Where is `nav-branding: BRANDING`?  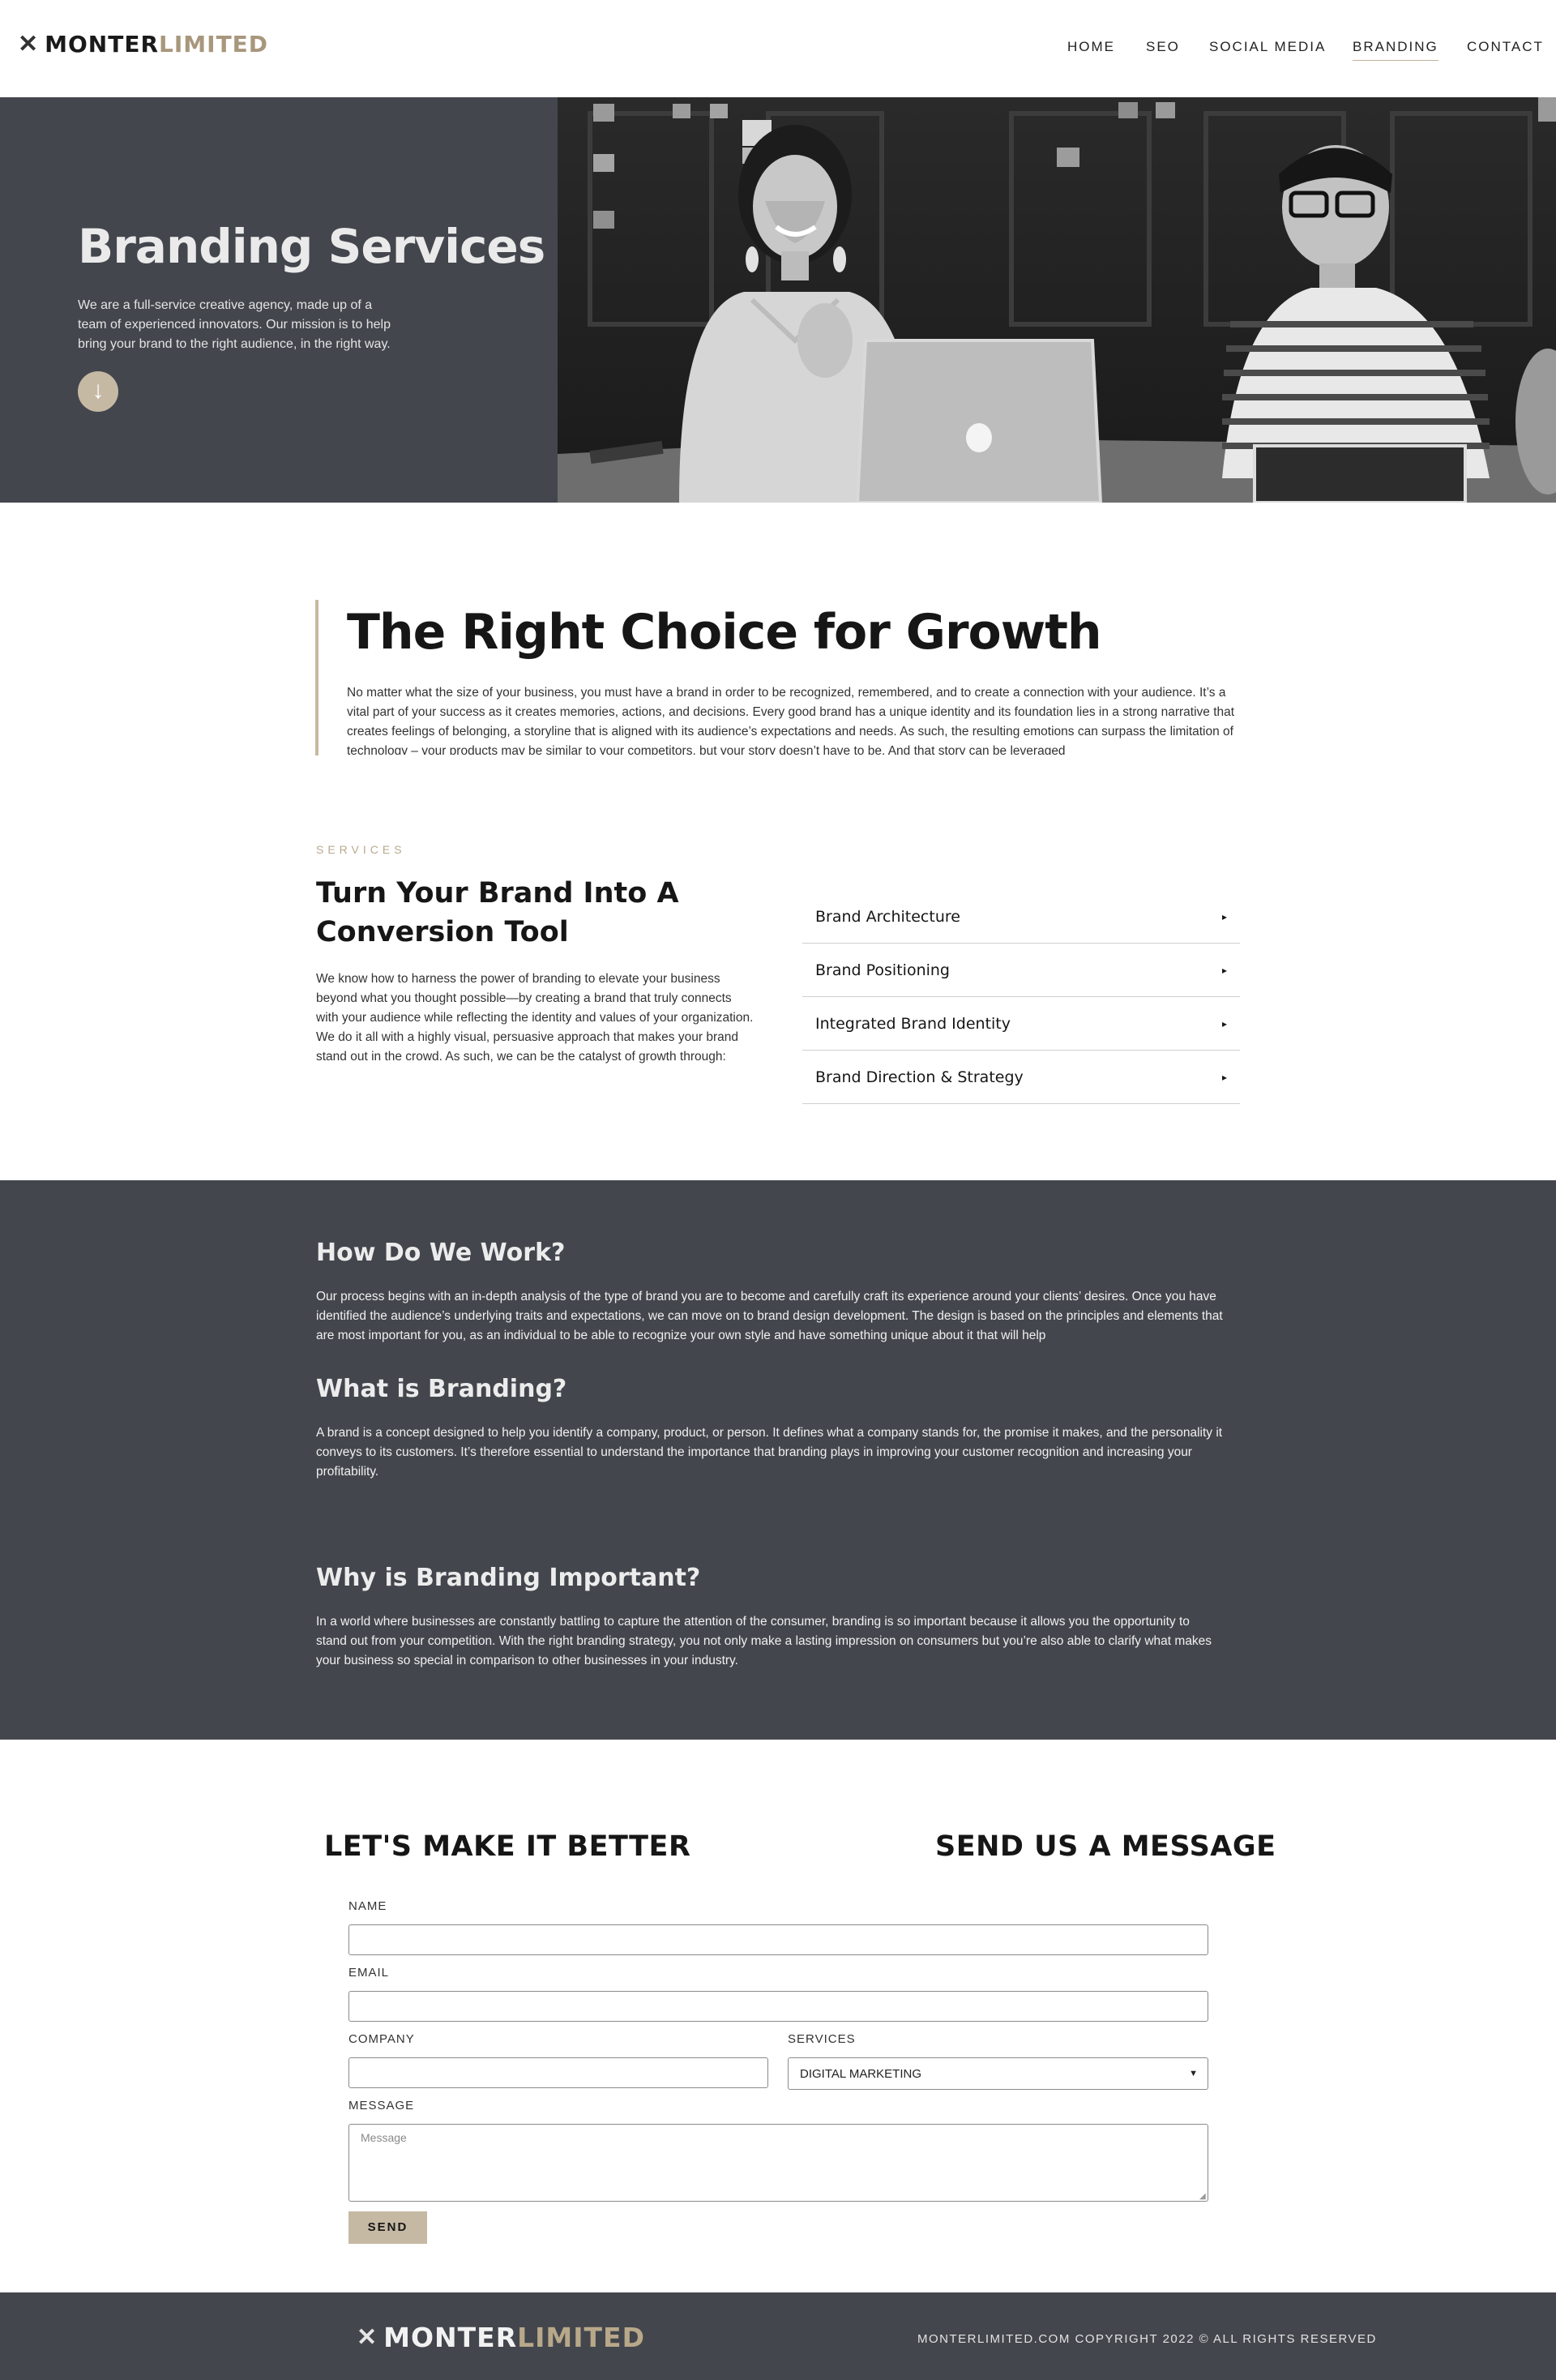 nav-branding: BRANDING is located at coordinates (1395, 50).